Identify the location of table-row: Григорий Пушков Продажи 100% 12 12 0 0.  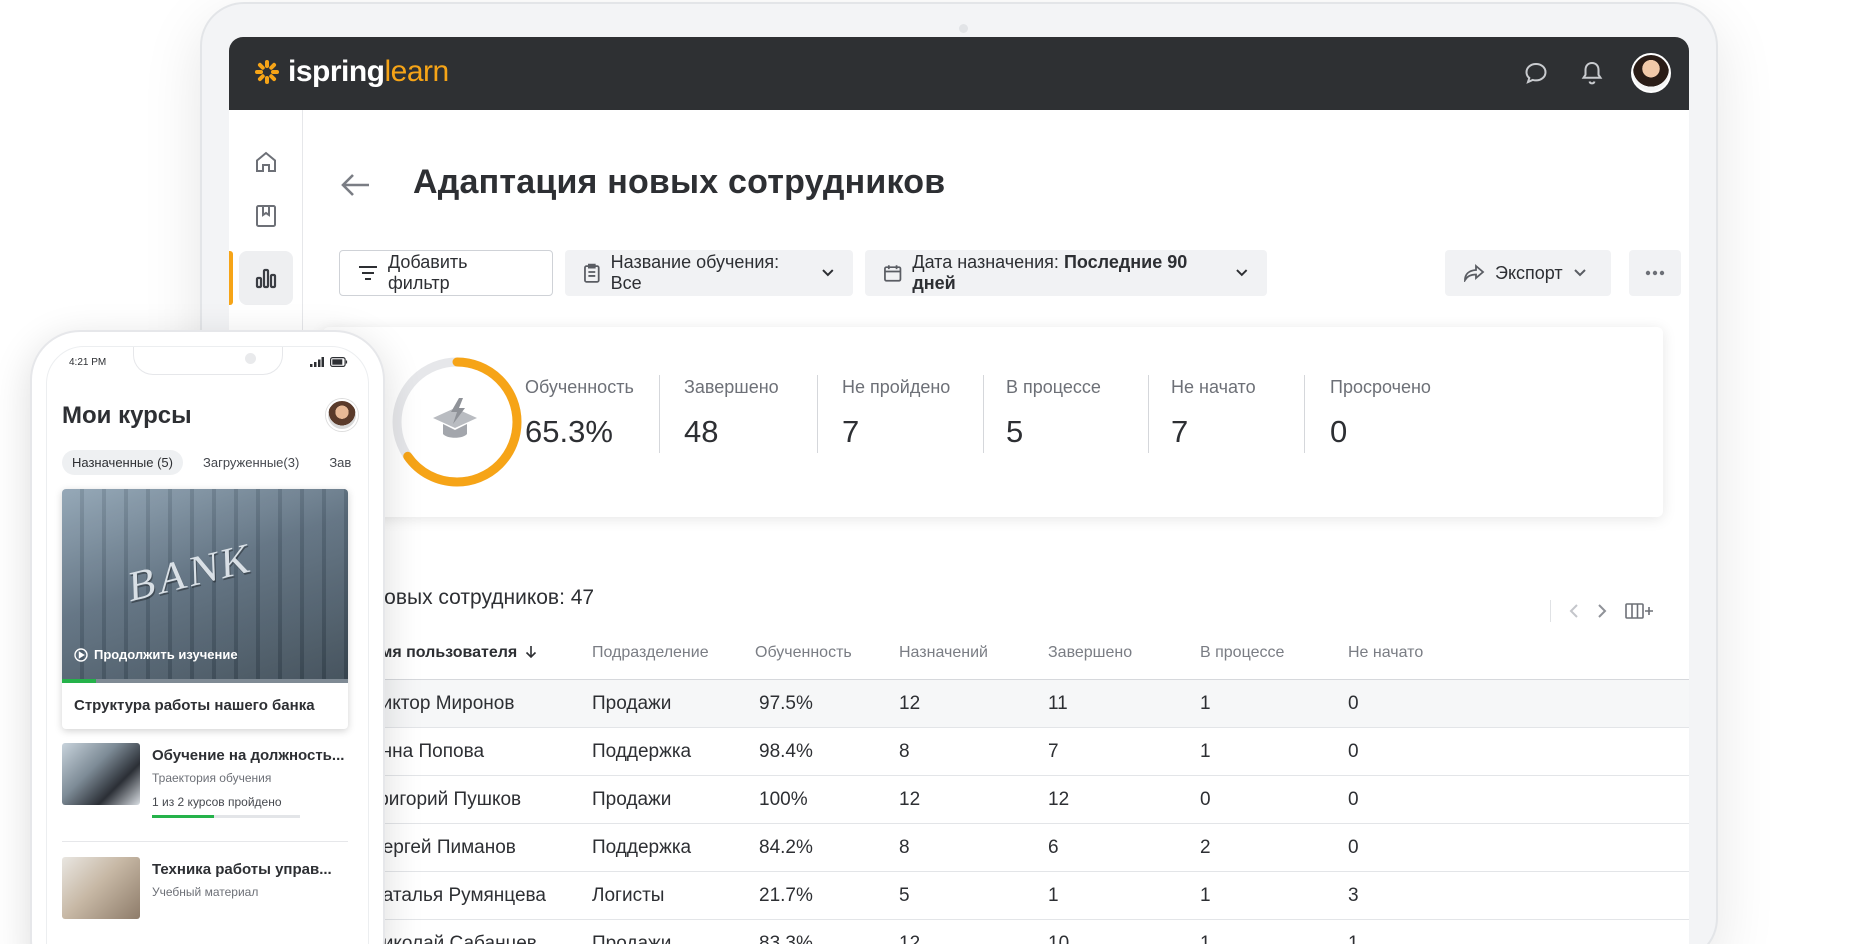
(1029, 800).